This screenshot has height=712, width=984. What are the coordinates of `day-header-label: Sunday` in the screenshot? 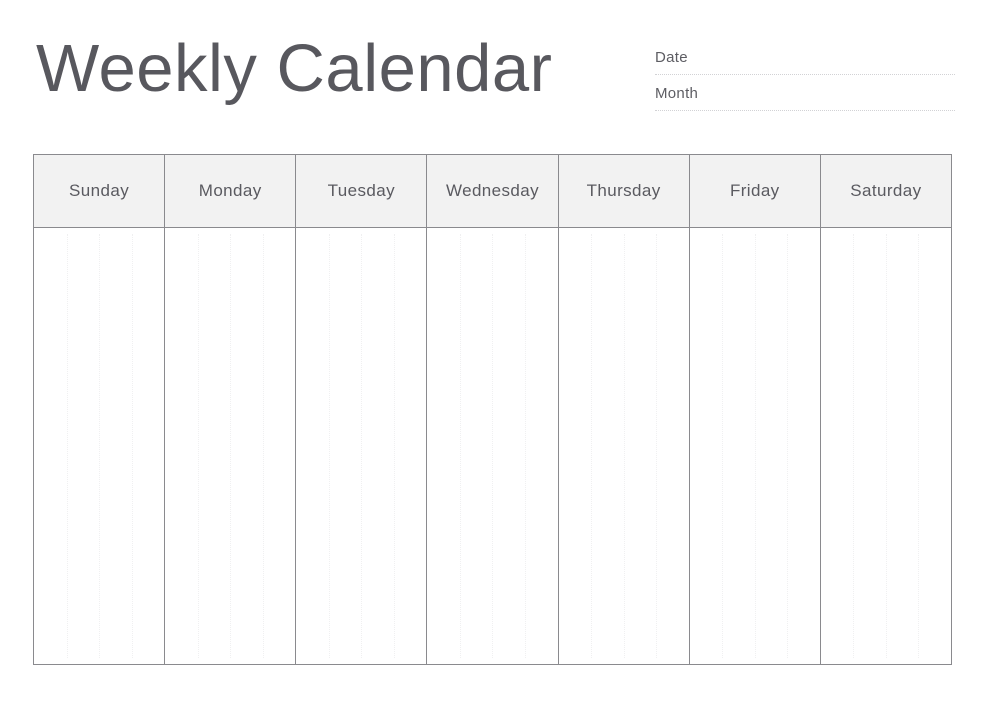 It's located at (99, 190).